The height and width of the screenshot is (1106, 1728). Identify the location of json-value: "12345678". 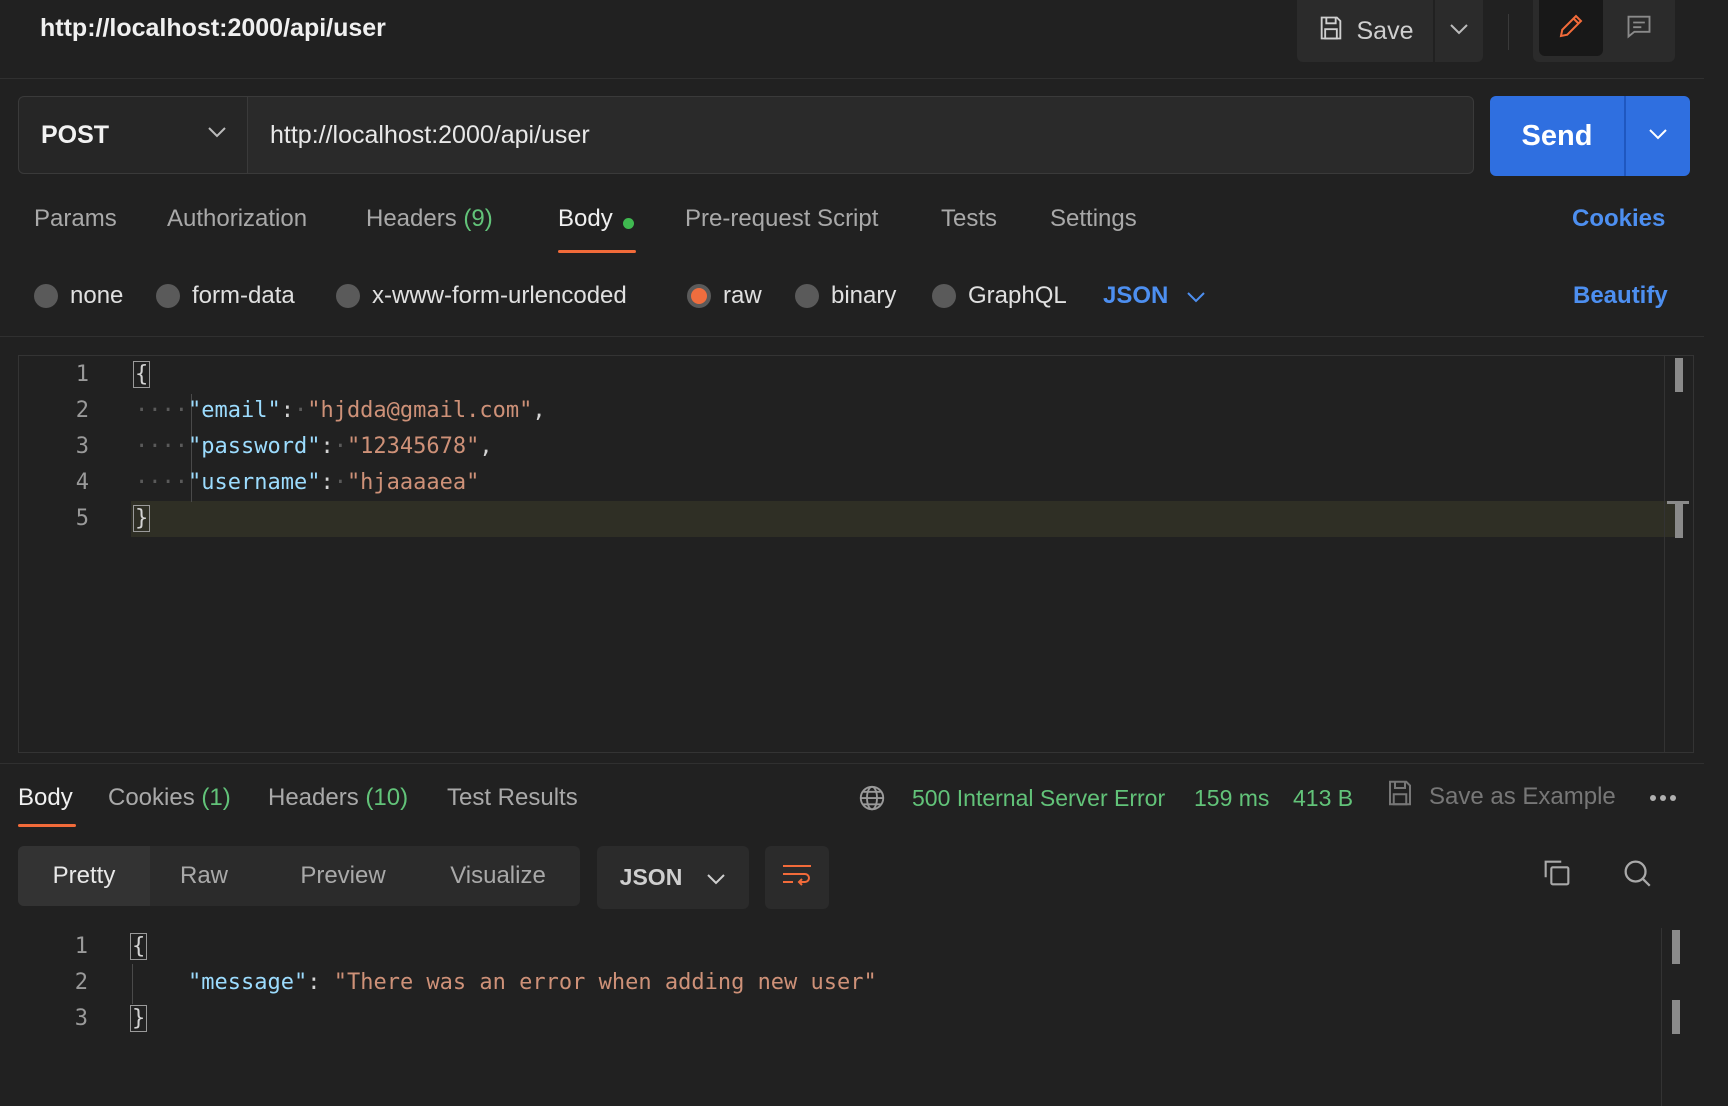
(413, 446).